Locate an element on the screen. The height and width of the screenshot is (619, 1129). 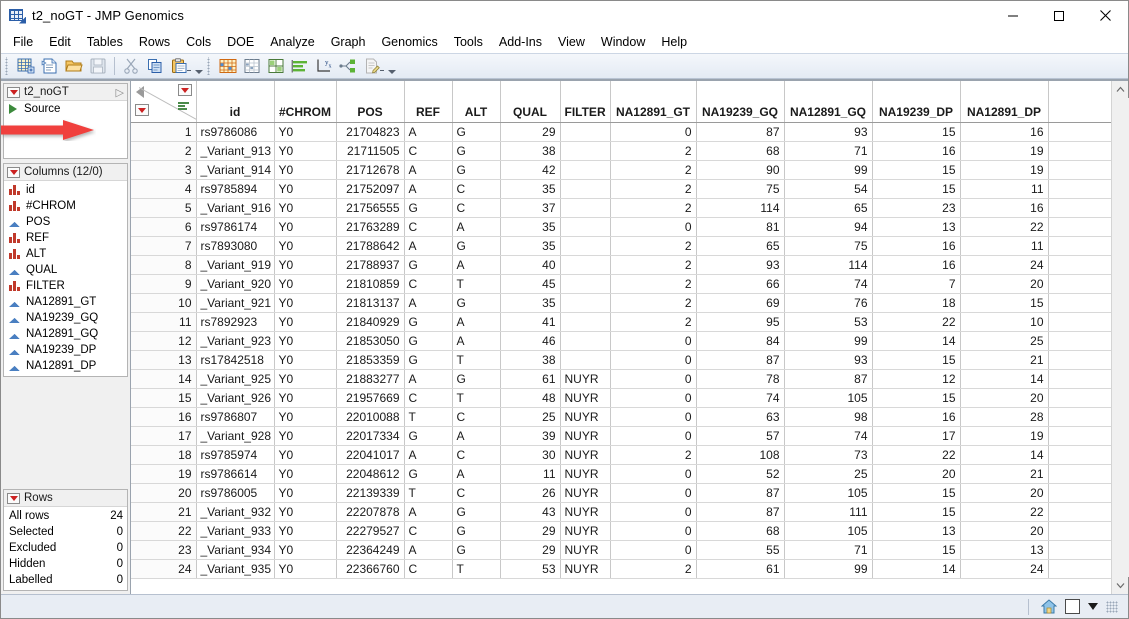
table-row: 3 _Variant_914 Y0 21712678 A G 42 2 90 99 15 19 is located at coordinates (621, 170).